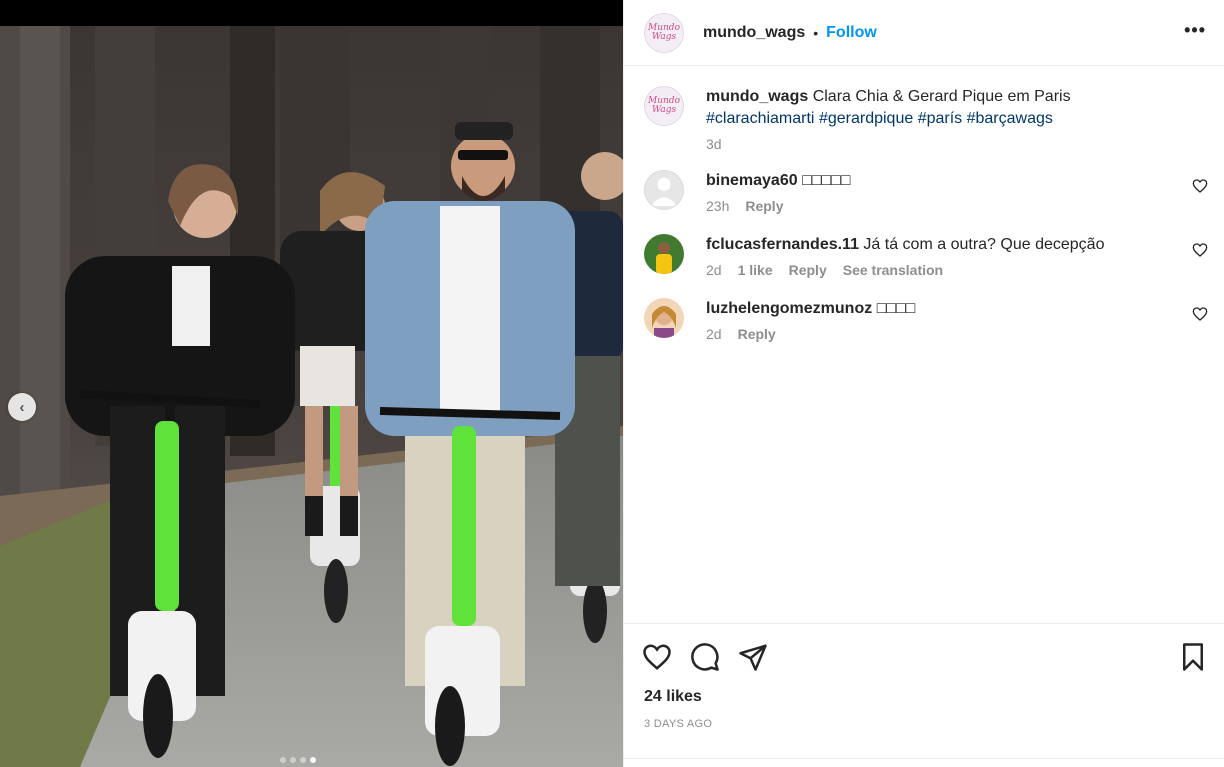  What do you see at coordinates (714, 144) in the screenshot?
I see `caption-time: 3d` at bounding box center [714, 144].